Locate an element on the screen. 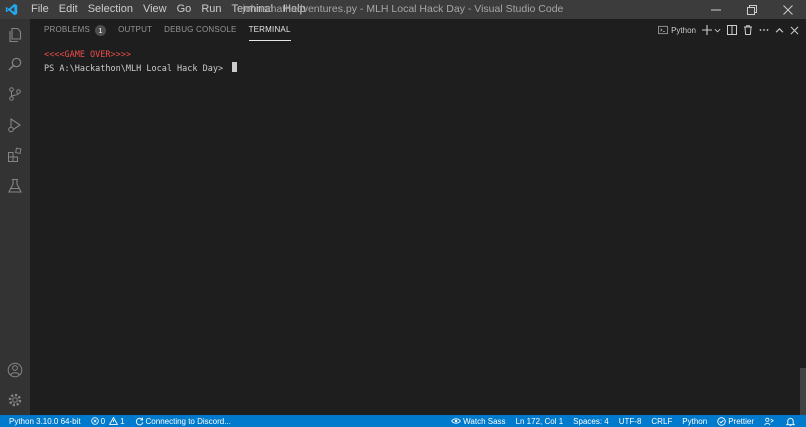 This screenshot has width=806, height=427. tab-debug-console: DEBUG CONSOLE is located at coordinates (200, 30).